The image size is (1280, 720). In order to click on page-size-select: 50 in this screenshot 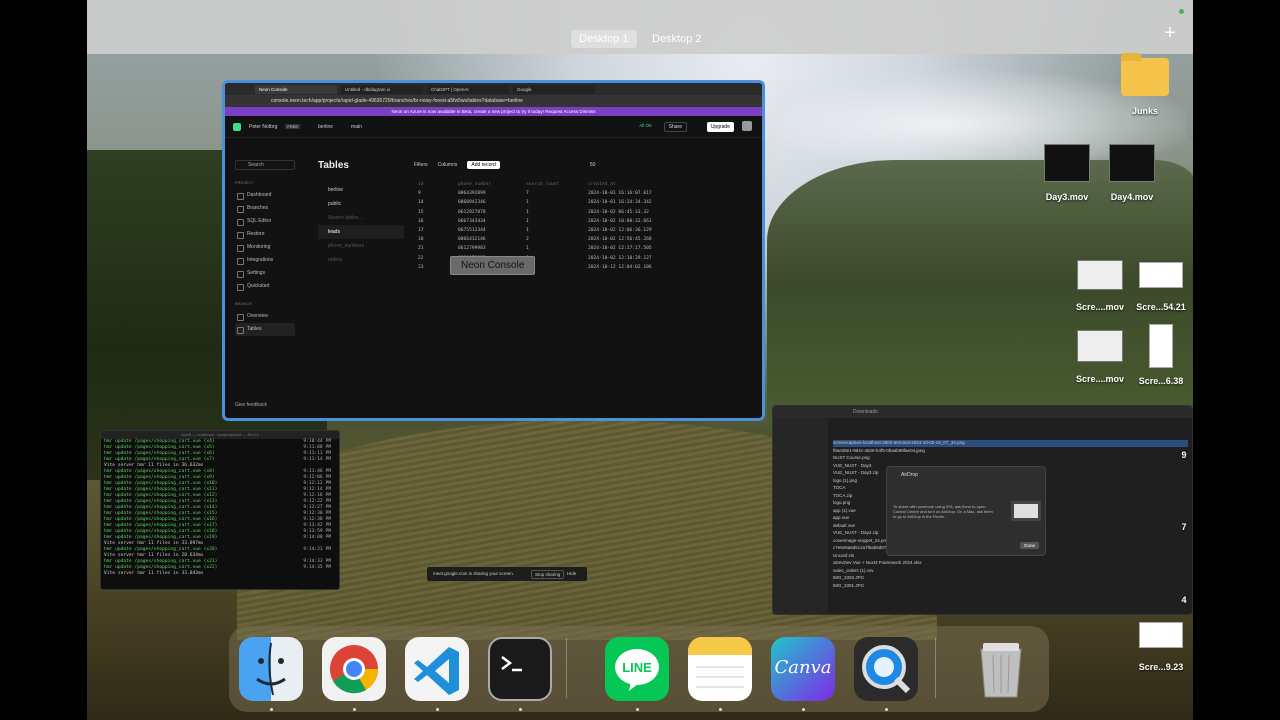, I will do `click(593, 165)`.